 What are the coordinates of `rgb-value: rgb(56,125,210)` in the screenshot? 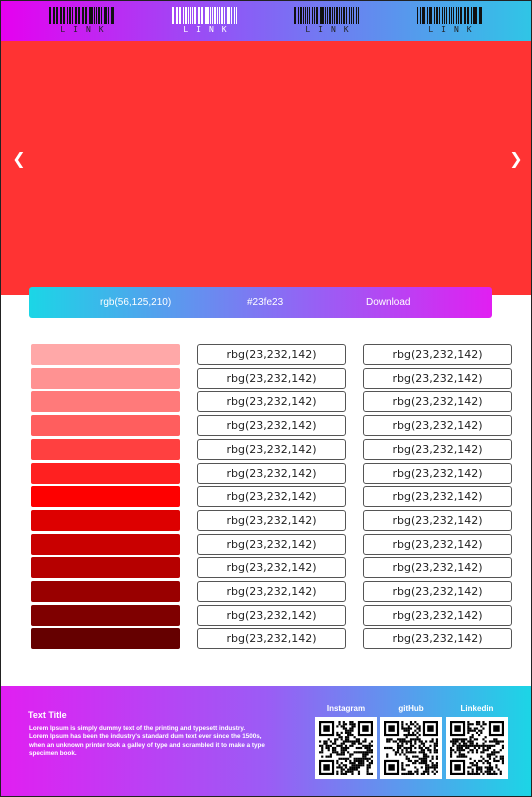 It's located at (135, 302).